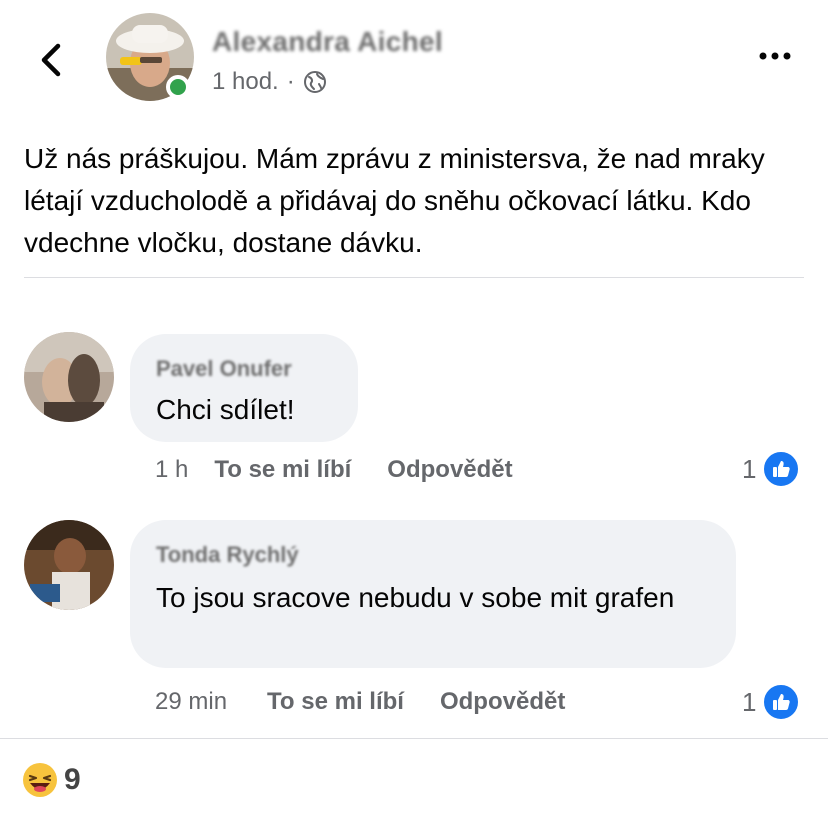 The image size is (828, 813). Describe the element at coordinates (245, 82) in the screenshot. I see `post-time: 1 hod.` at that location.